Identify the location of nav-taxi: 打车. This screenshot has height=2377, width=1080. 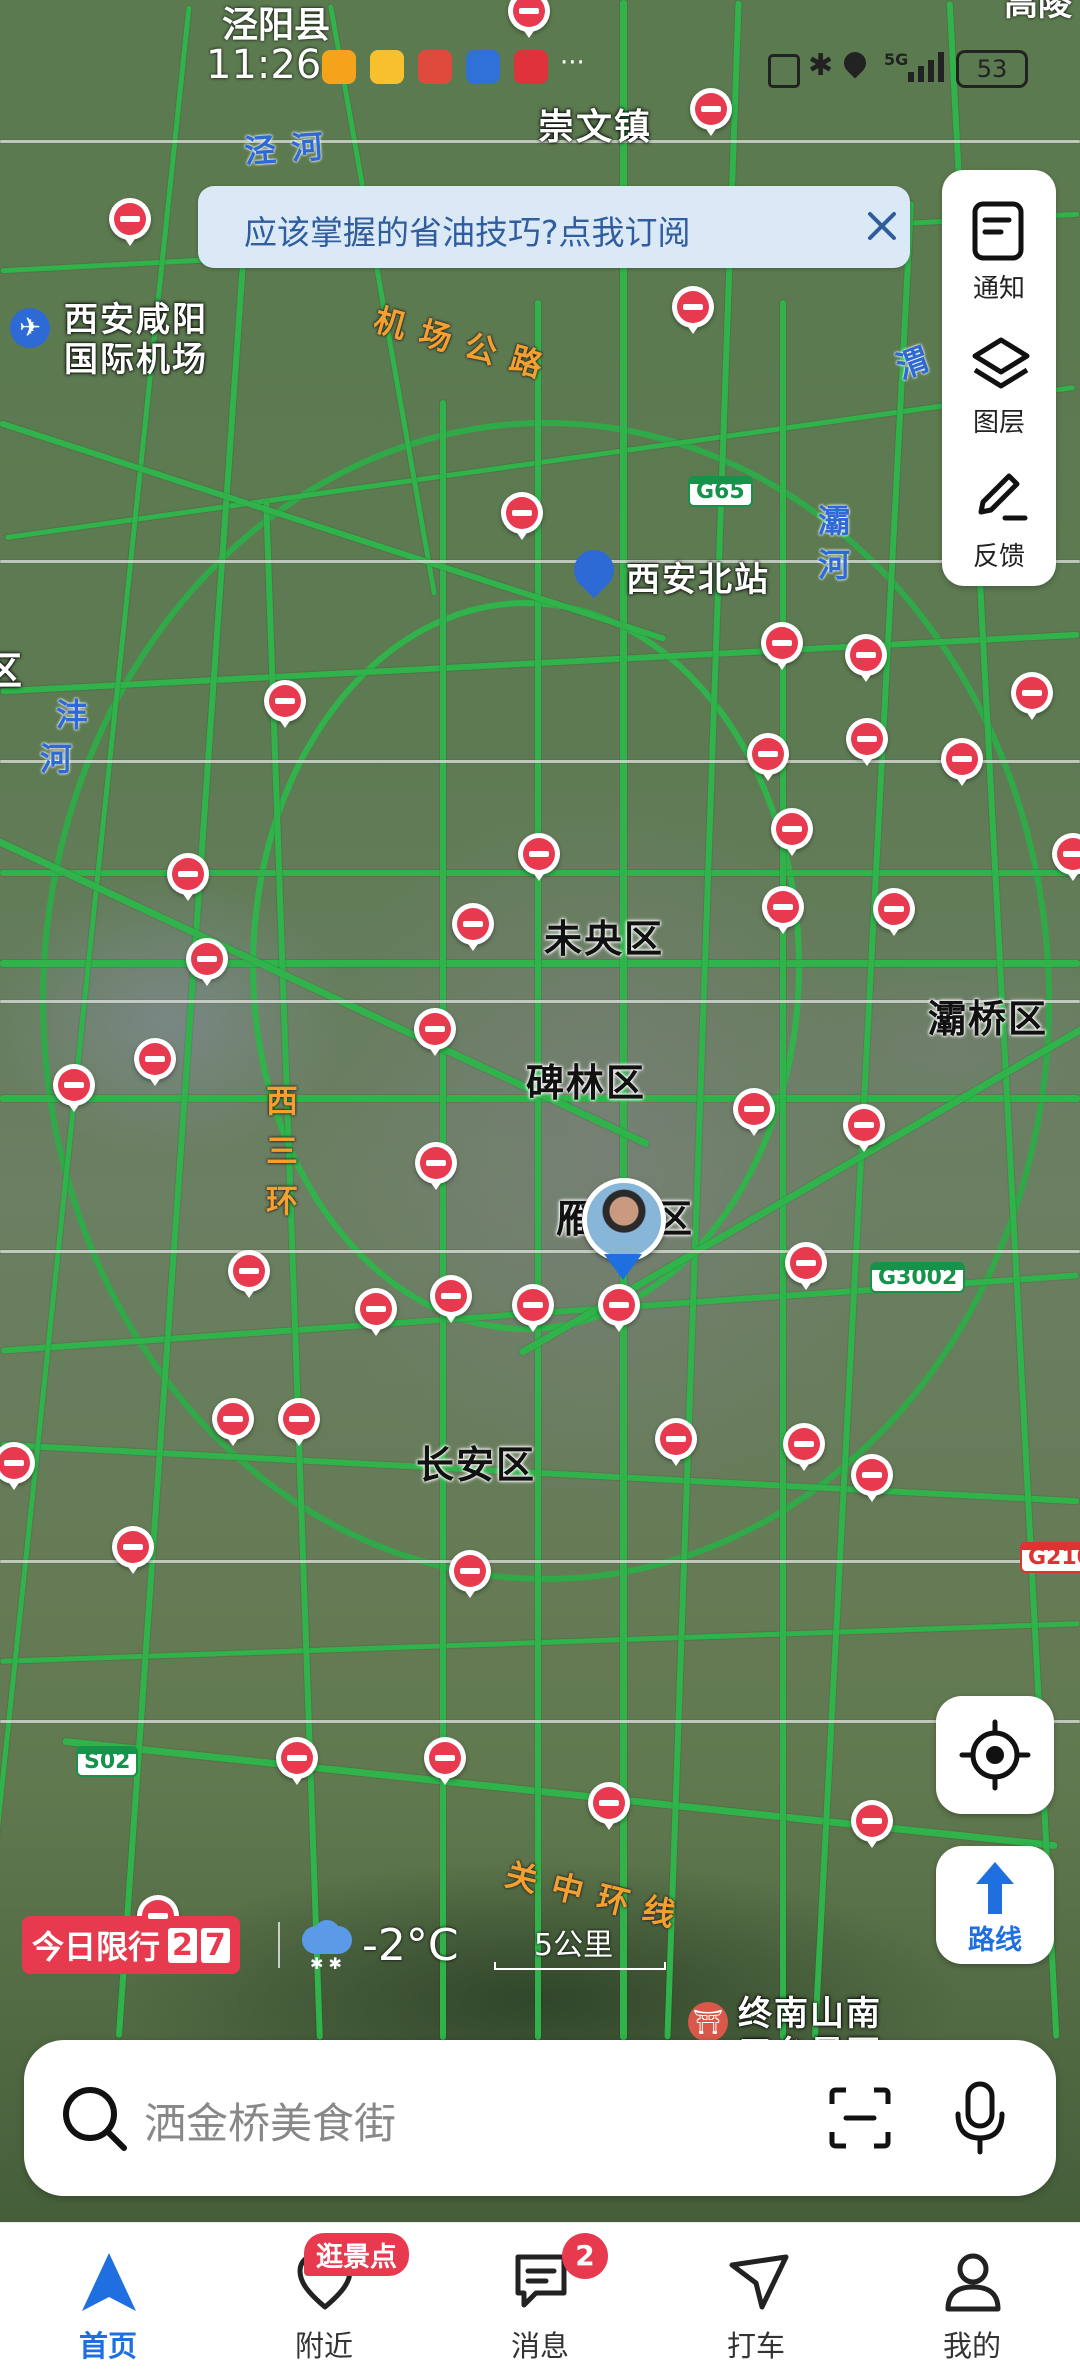
(756, 2300).